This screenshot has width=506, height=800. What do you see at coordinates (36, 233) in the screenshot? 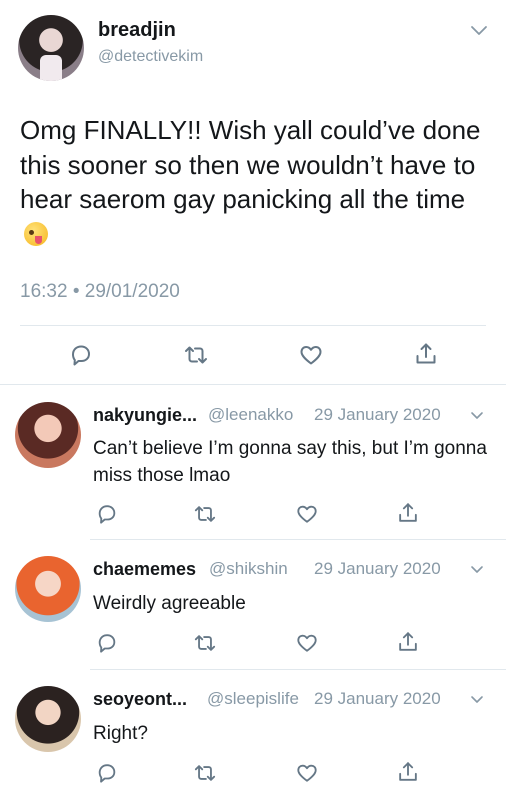
I see `zany-face-emoji` at bounding box center [36, 233].